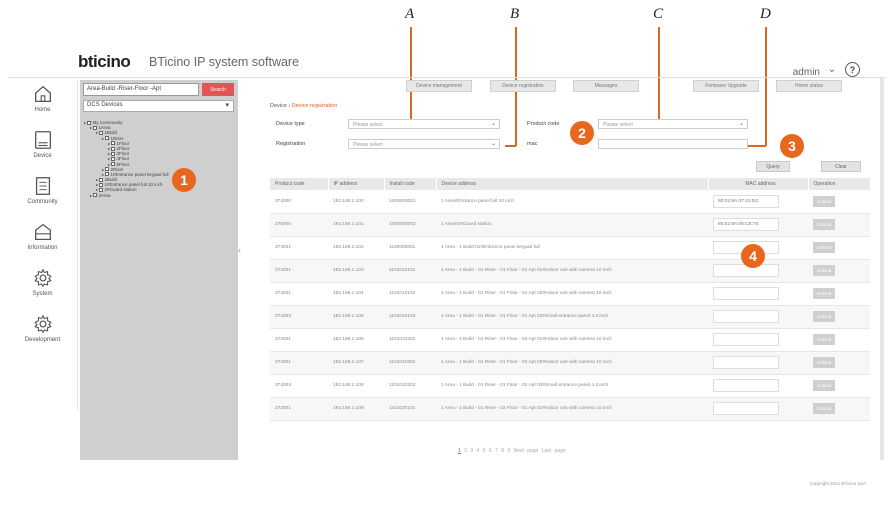 Image resolution: width=890 pixels, height=528 pixels. Describe the element at coordinates (746, 224) in the screenshot. I see `mac-address-input: 80:02:8A:06:C6:78` at that location.